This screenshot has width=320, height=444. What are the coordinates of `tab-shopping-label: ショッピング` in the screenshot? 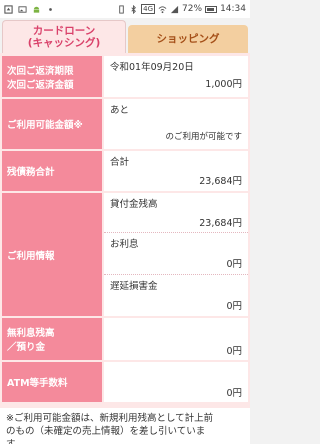 It's located at (188, 39).